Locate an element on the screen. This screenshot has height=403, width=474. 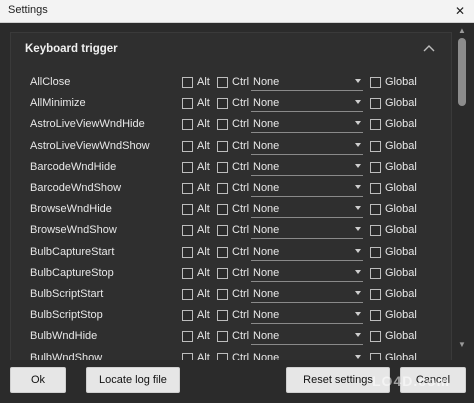
setting-row: BarcodeWndShow Alt Ctrl None Global is located at coordinates (231, 188).